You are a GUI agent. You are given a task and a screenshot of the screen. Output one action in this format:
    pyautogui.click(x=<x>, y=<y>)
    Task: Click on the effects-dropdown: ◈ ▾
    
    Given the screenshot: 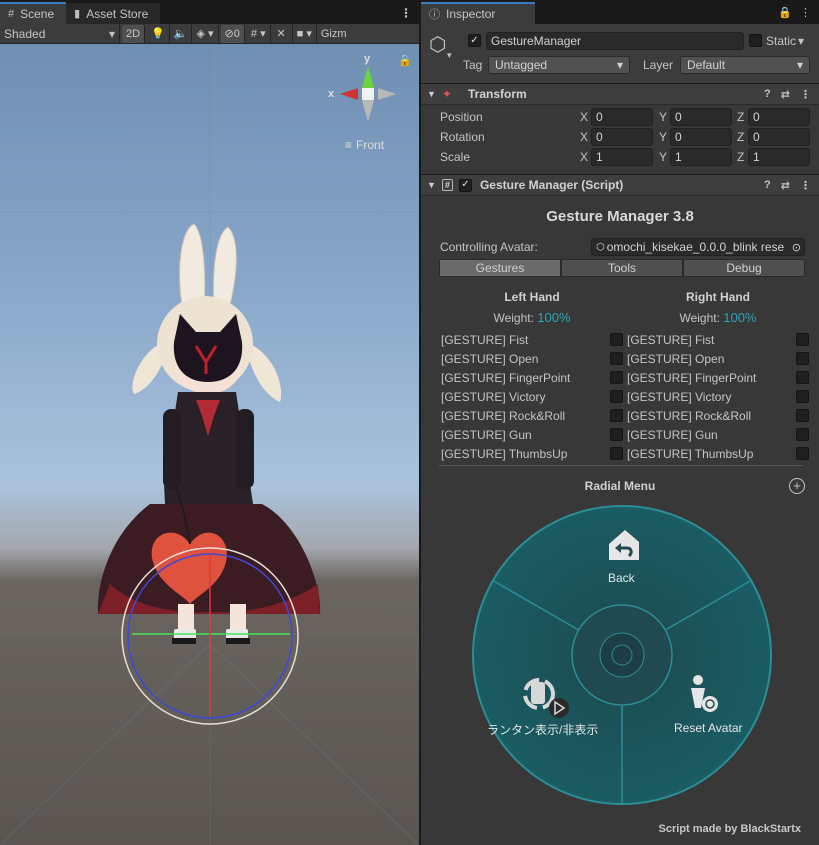 What is the action you would take?
    pyautogui.click(x=205, y=33)
    